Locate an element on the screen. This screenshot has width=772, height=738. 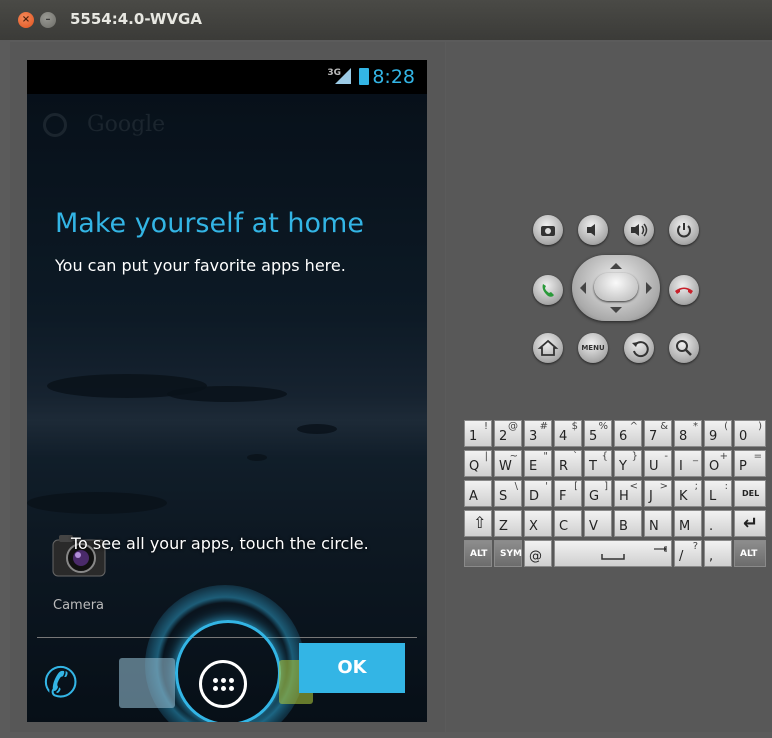
key-9: 9( is located at coordinates (718, 433).